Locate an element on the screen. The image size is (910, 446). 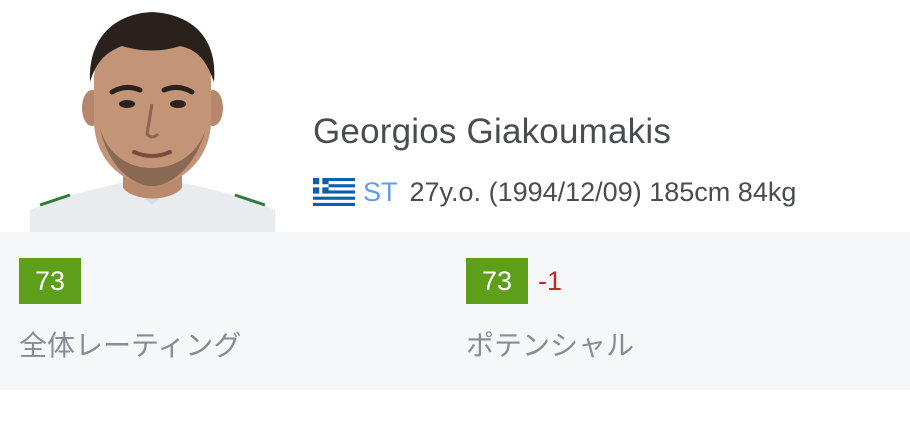
potential-rating: 73 -1 ポテンシャル is located at coordinates (550, 311).